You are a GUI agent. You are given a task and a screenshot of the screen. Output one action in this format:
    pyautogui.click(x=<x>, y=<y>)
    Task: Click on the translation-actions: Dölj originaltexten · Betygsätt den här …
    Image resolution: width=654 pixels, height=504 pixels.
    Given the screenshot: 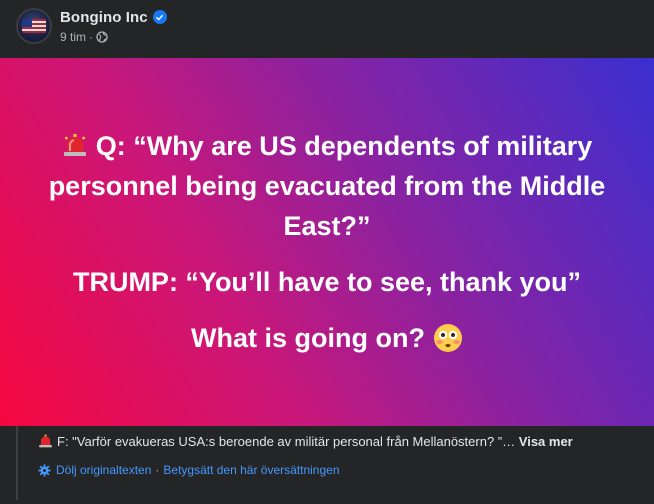 What is the action you would take?
    pyautogui.click(x=338, y=470)
    